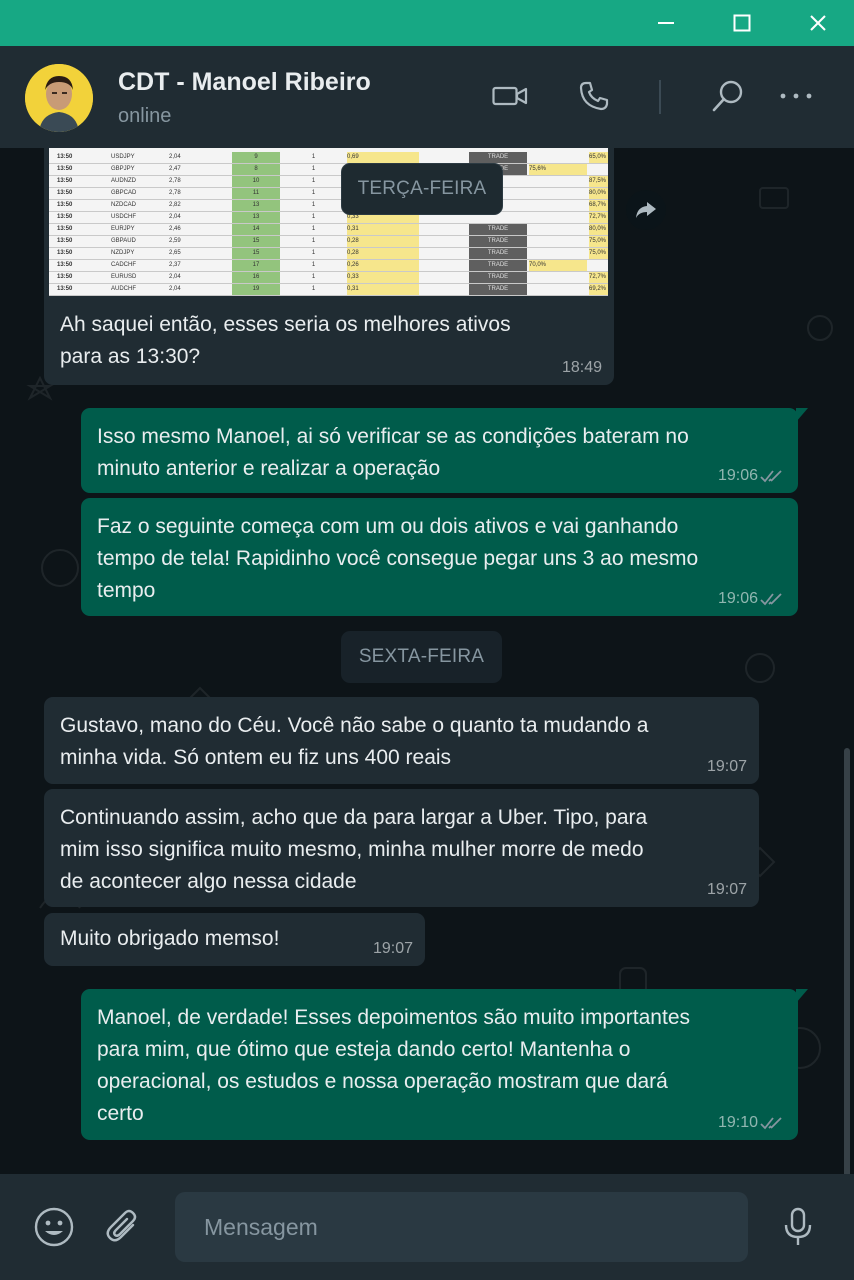  Describe the element at coordinates (510, 96) in the screenshot. I see `video-call-icon` at that location.